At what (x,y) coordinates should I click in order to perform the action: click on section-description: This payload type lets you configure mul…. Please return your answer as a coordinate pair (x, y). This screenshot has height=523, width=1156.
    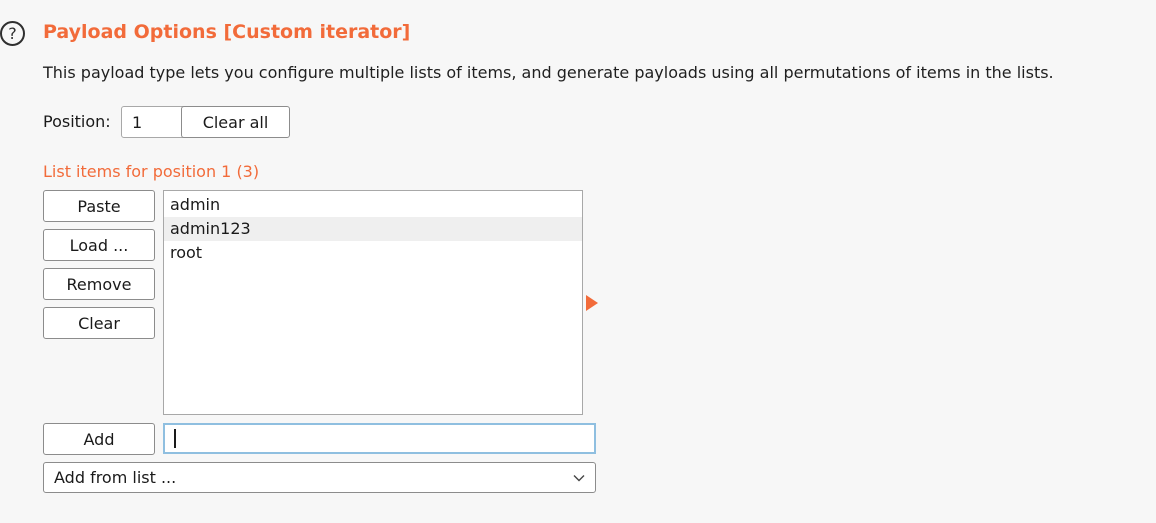
    Looking at the image, I should click on (548, 72).